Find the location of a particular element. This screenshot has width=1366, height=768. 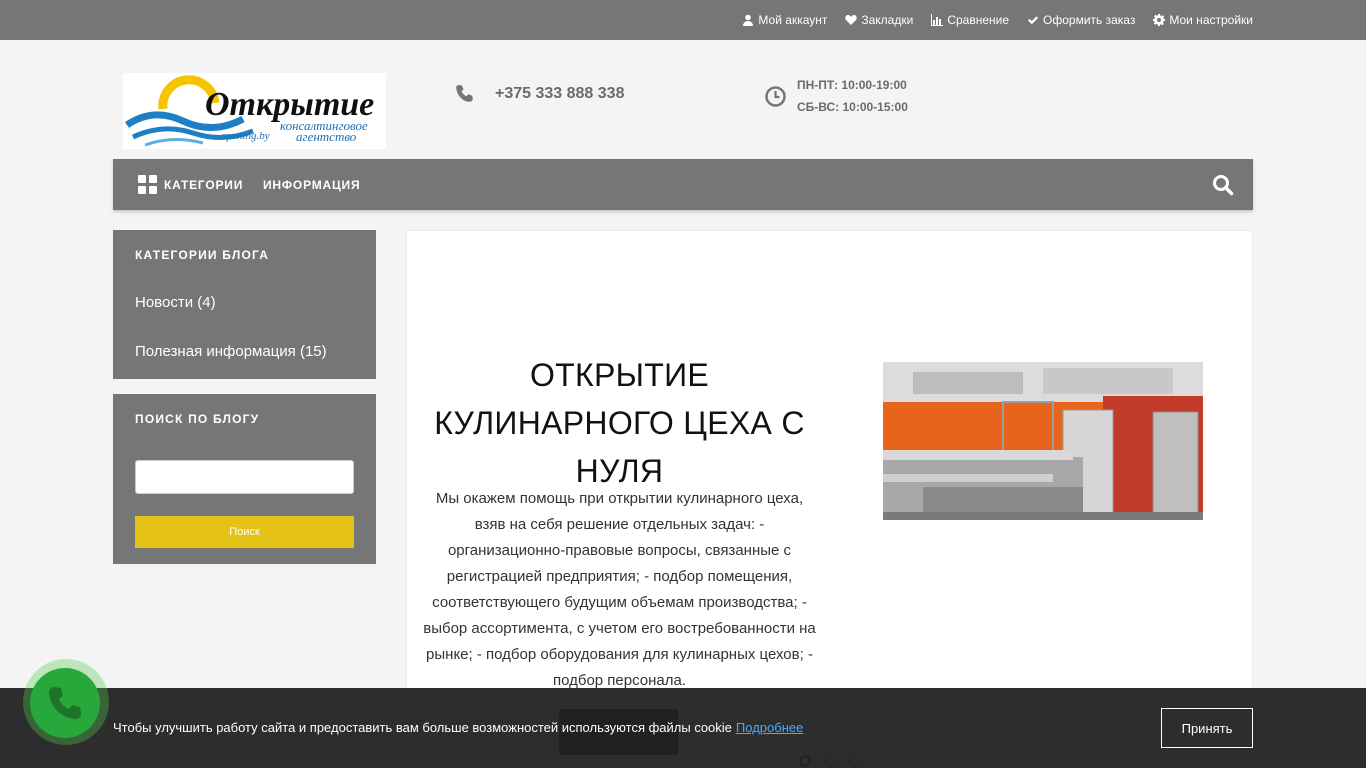

callback-button is located at coordinates (65, 703).